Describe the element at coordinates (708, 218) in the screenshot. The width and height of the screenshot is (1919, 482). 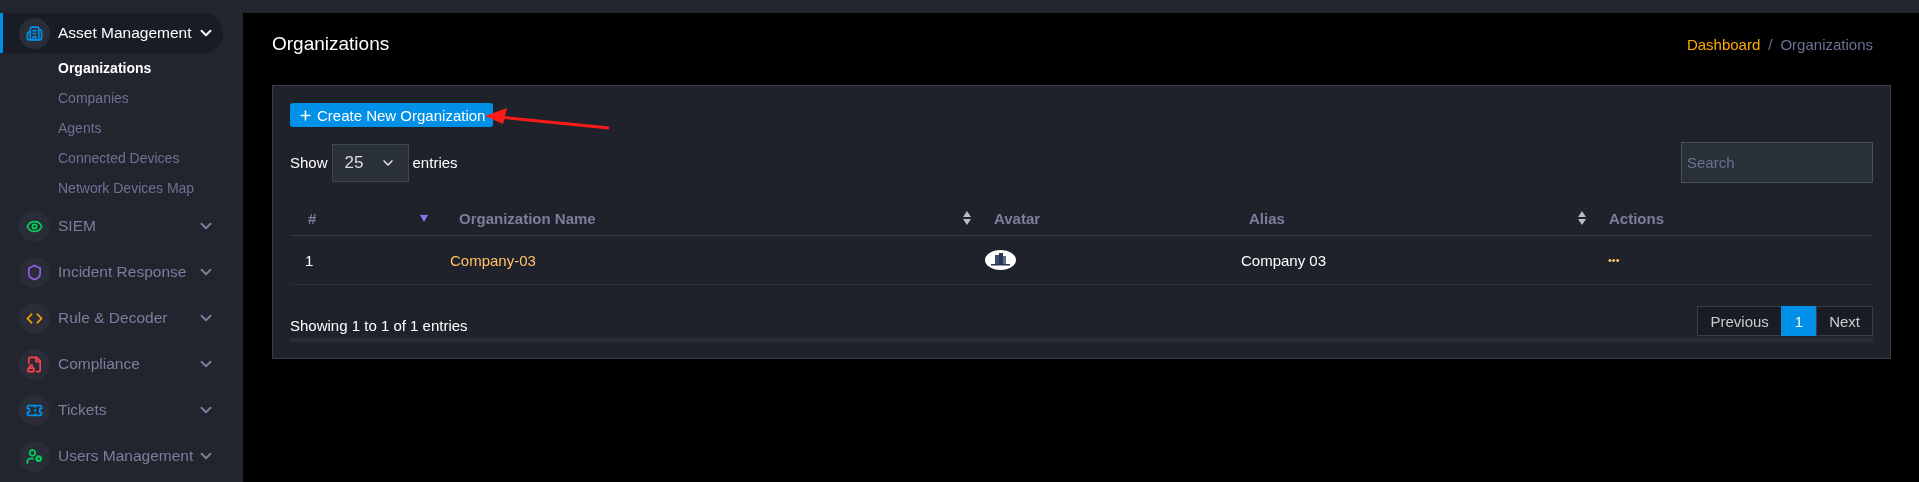
I see `column-header: Organization Name` at that location.